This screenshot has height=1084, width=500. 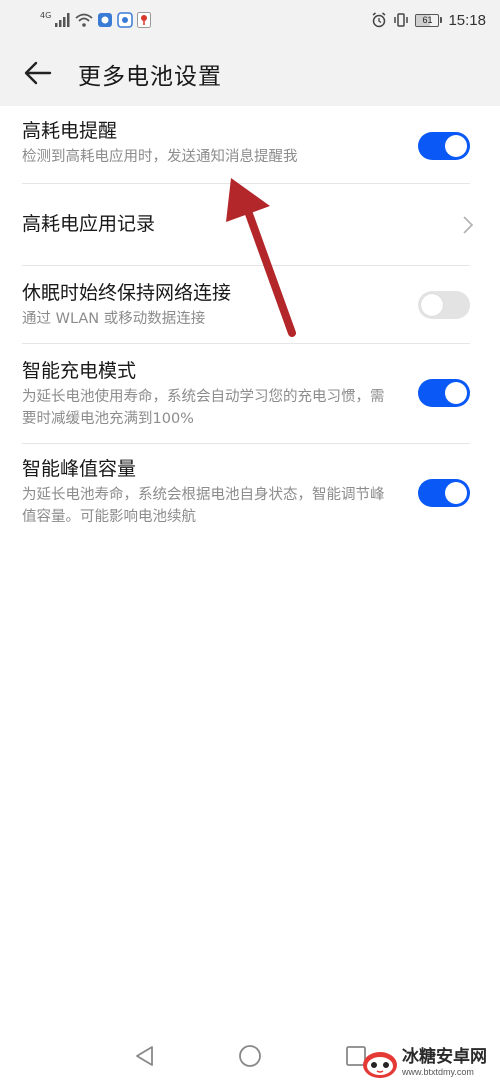 I want to click on setting-title: 高耗电提醒, so click(x=70, y=131).